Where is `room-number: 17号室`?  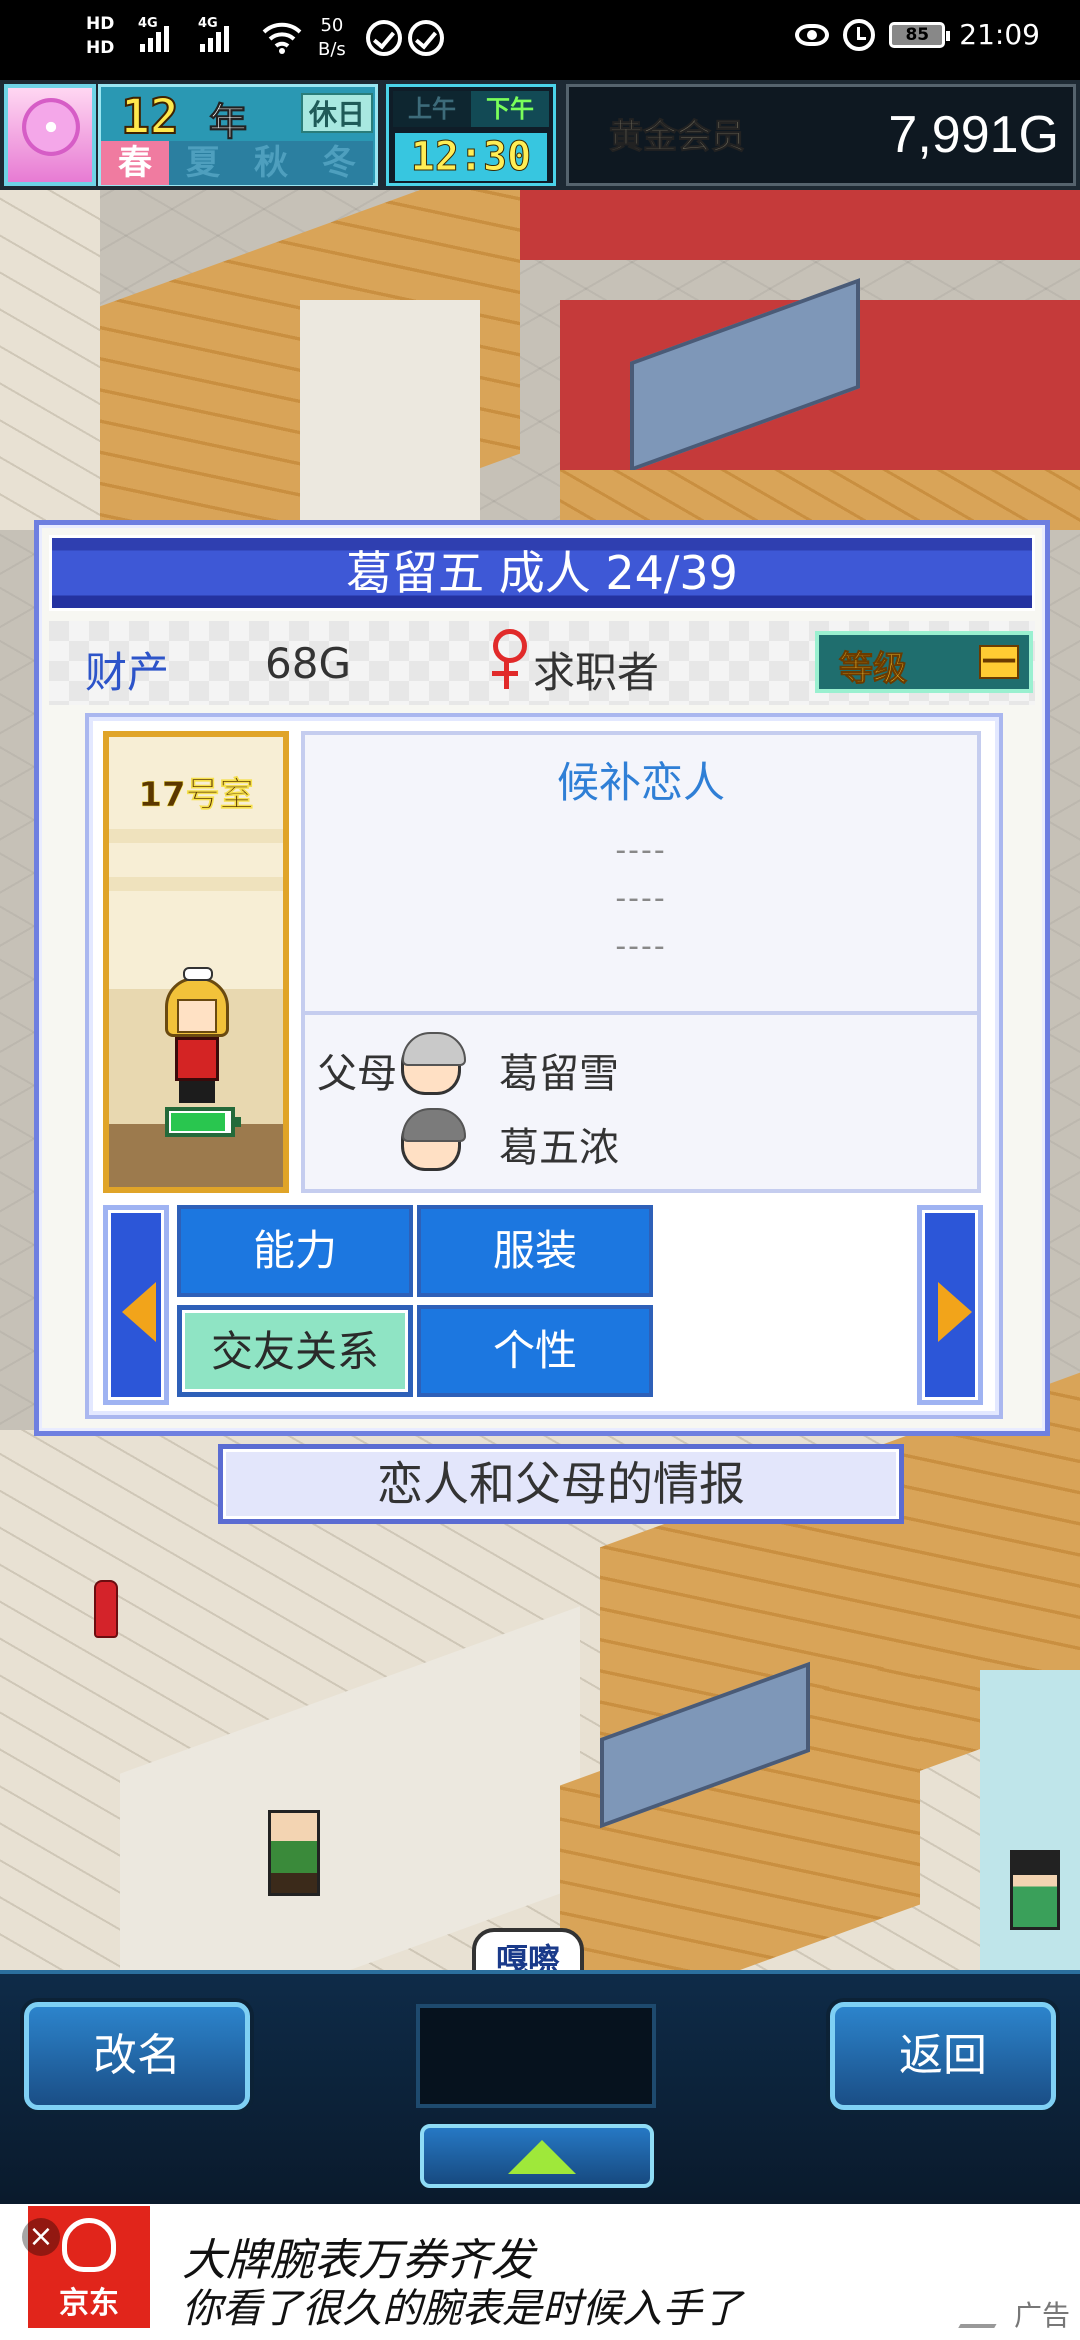 room-number: 17号室 is located at coordinates (196, 795).